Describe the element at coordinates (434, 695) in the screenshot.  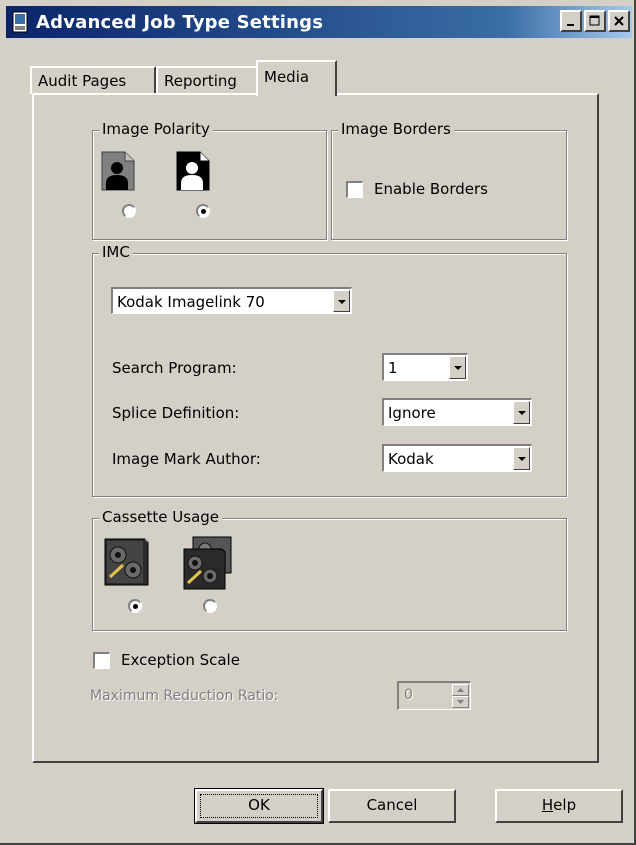
I see `max-reduction-ratio-spinner: 0` at that location.